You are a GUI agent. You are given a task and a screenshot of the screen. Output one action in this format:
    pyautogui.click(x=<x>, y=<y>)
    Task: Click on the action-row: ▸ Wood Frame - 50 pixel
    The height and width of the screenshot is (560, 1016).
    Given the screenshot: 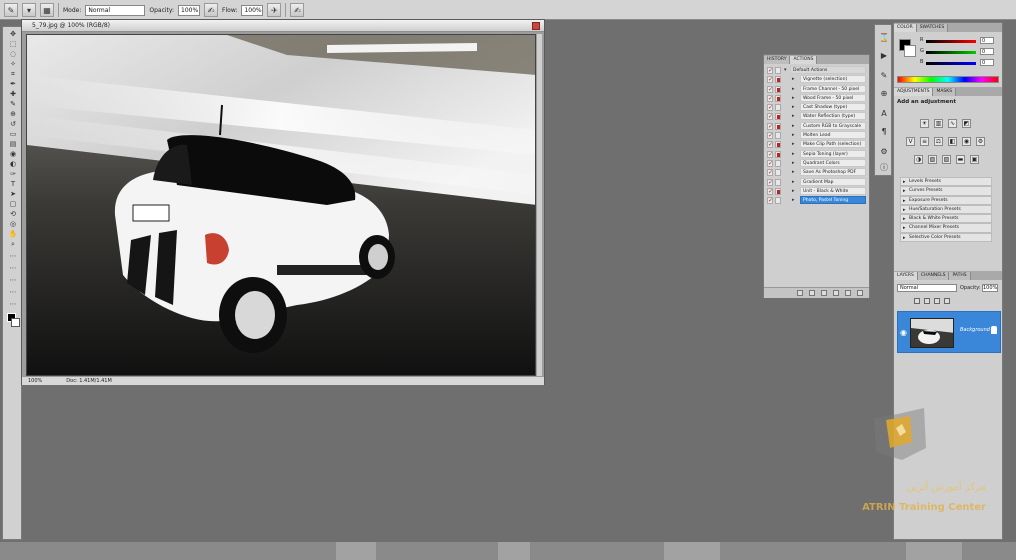 What is the action you would take?
    pyautogui.click(x=816, y=98)
    